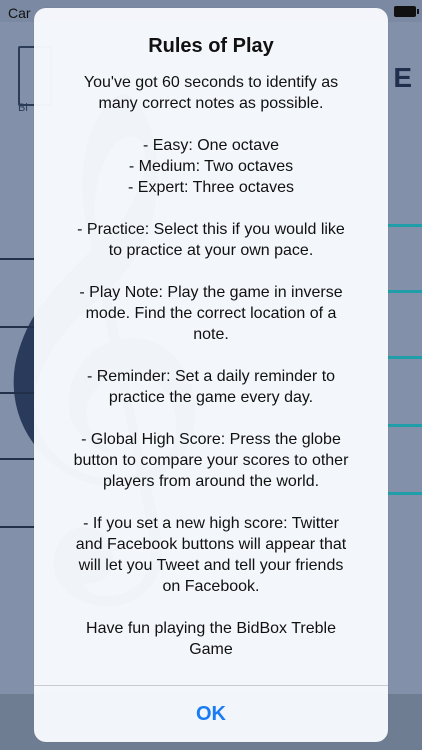  What do you see at coordinates (211, 460) in the screenshot?
I see `message-line: button to compare your scores to other` at bounding box center [211, 460].